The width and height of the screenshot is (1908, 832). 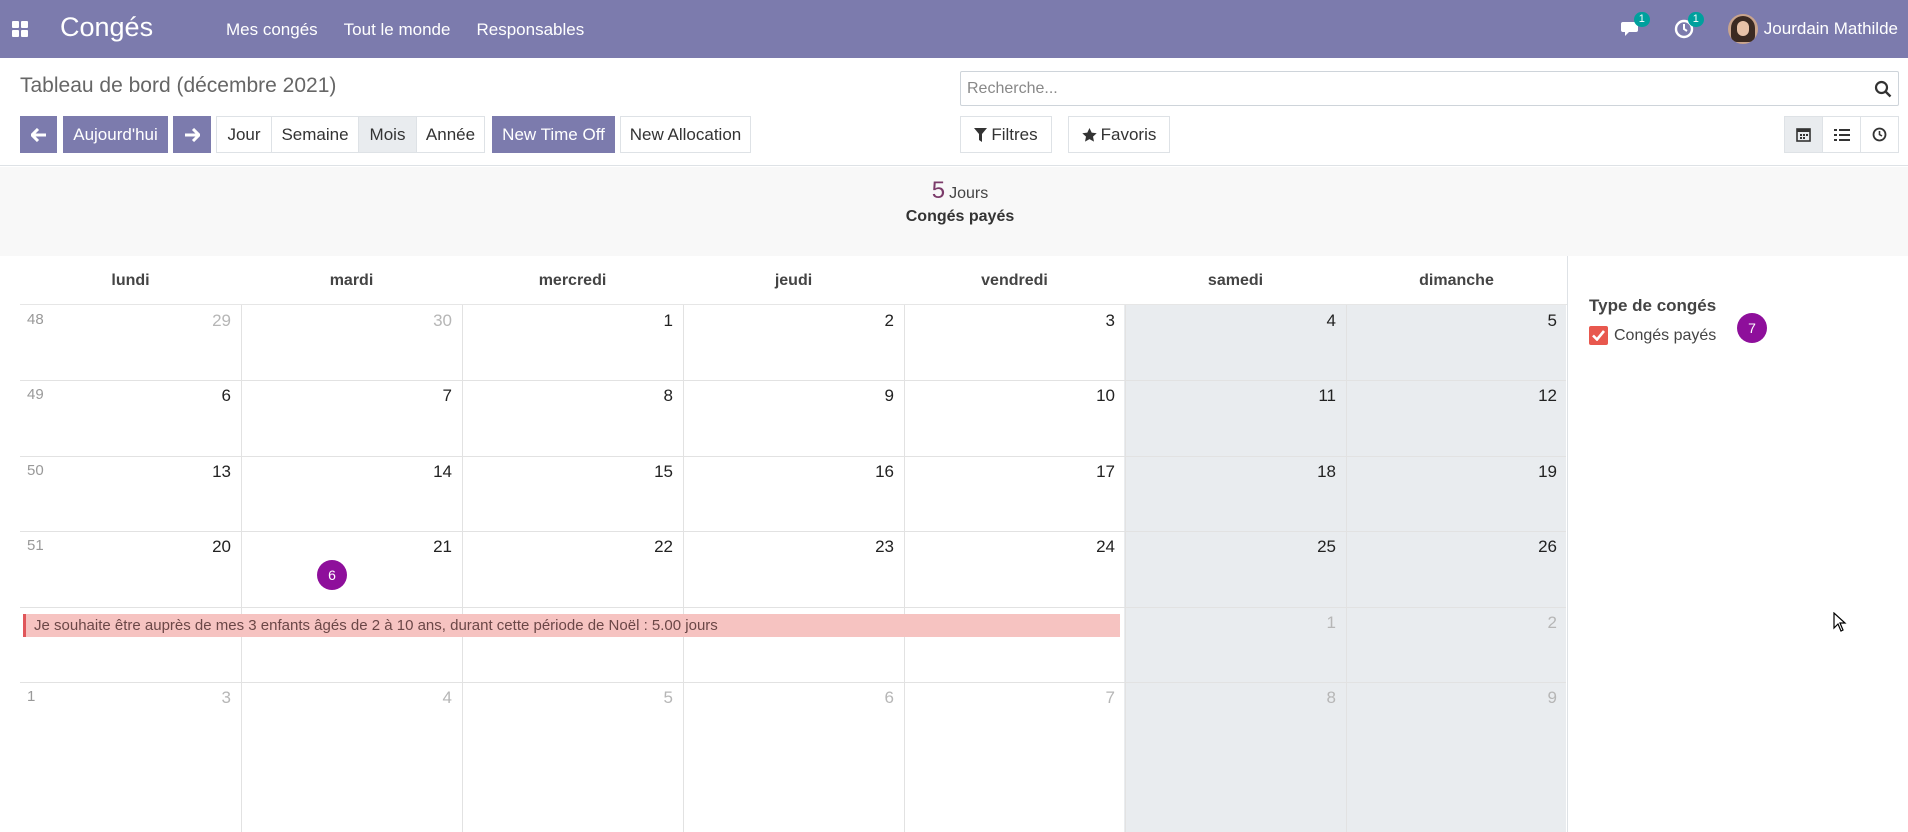 I want to click on day-number: 17, so click(x=1095, y=472).